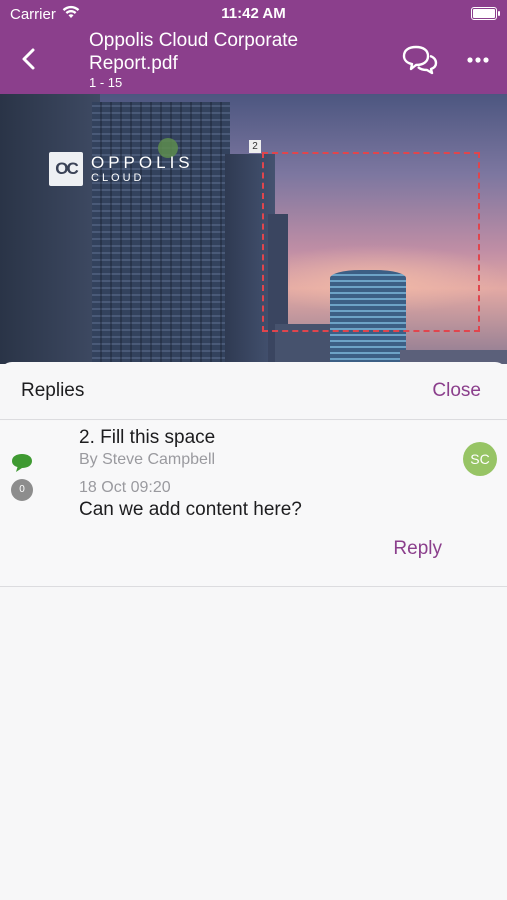 This screenshot has height=900, width=507. I want to click on reply-title: 2. Fill this space, so click(147, 437).